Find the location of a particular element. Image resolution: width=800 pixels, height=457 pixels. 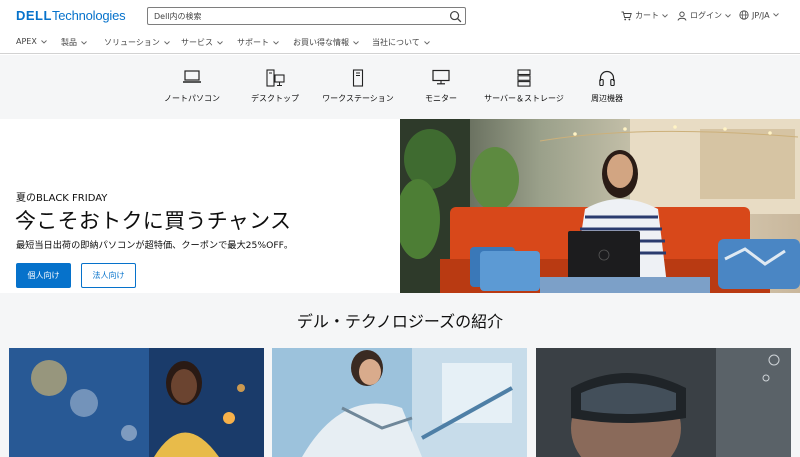

cart-icon is located at coordinates (626, 15).